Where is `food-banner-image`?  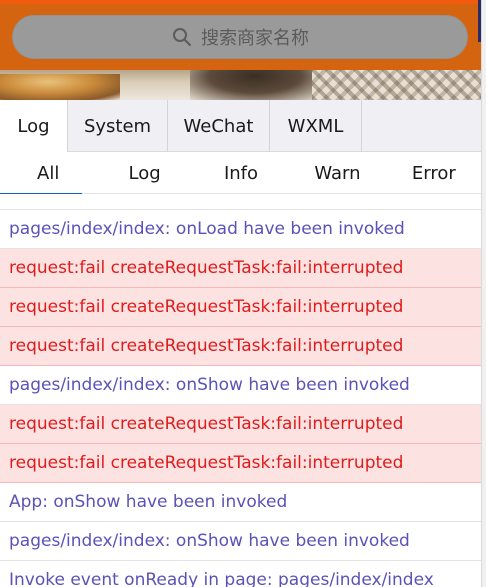
food-banner-image is located at coordinates (241, 85).